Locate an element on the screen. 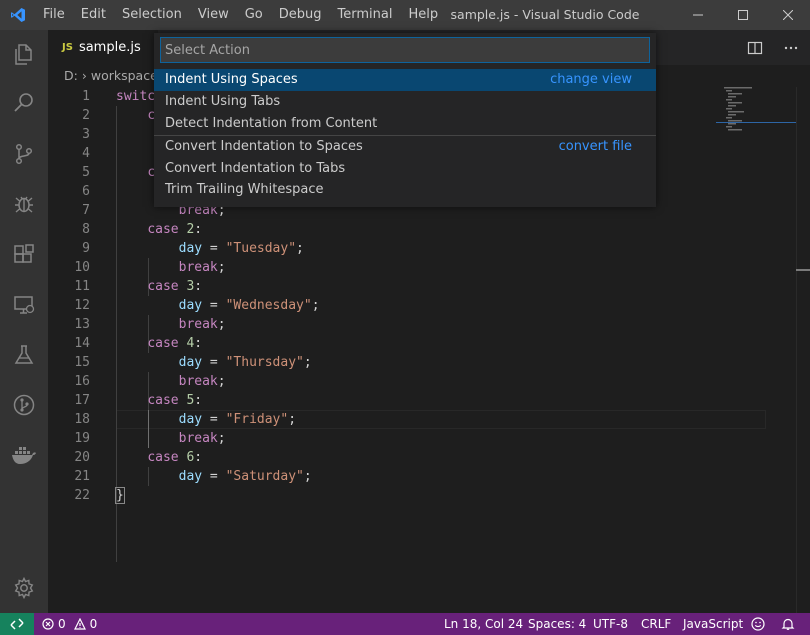 This screenshot has width=810, height=635. line-number: 20 is located at coordinates (82, 457).